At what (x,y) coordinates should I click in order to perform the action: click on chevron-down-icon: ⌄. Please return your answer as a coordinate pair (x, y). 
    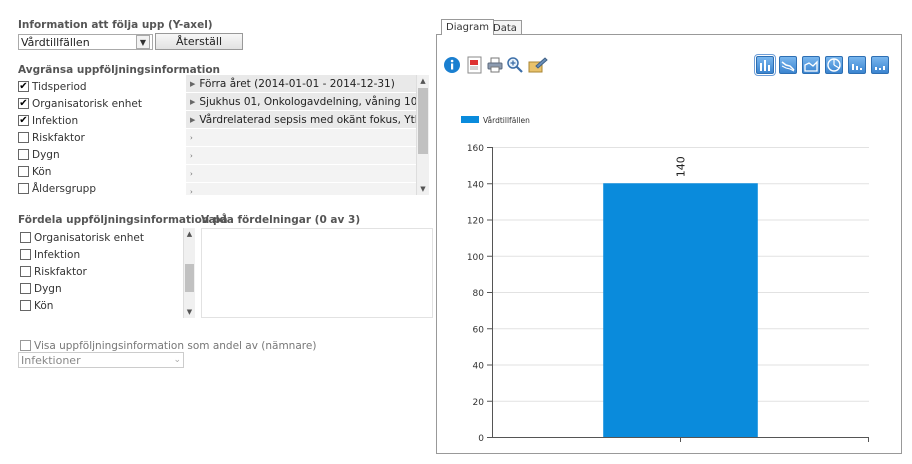
    Looking at the image, I should click on (177, 360).